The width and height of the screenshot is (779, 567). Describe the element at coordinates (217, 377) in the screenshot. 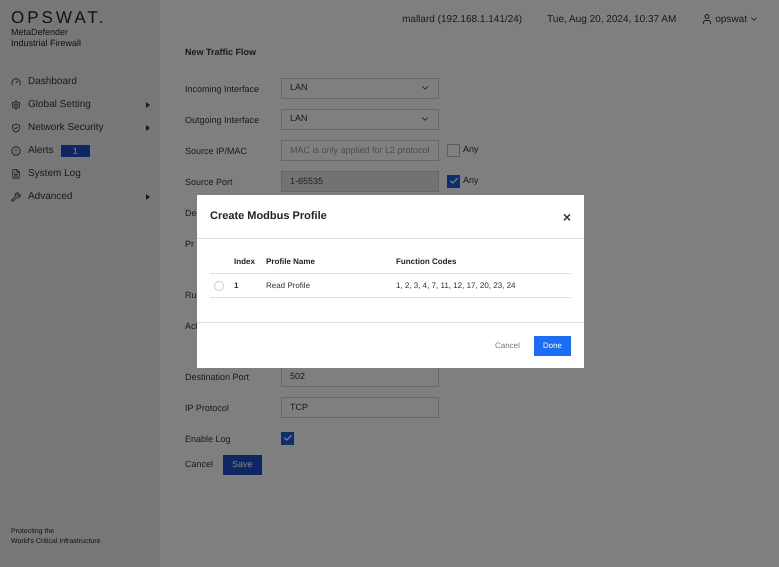

I see `field-label: Destination Port` at that location.